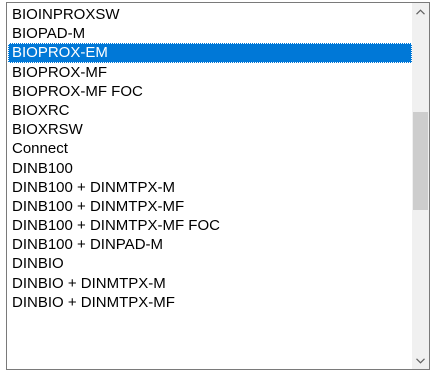 The width and height of the screenshot is (430, 374). What do you see at coordinates (210, 110) in the screenshot?
I see `list-item: BIOXRC` at bounding box center [210, 110].